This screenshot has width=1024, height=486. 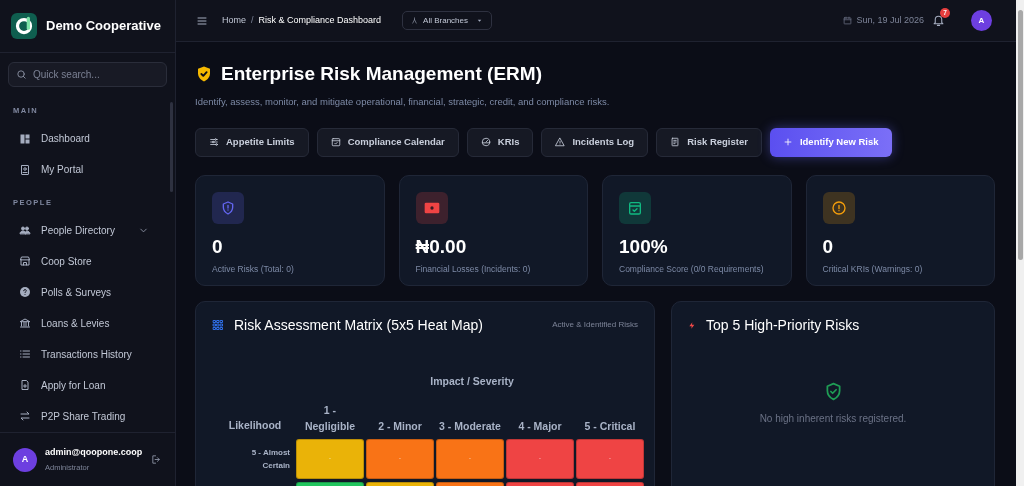 I want to click on list-icon, so click(x=25, y=354).